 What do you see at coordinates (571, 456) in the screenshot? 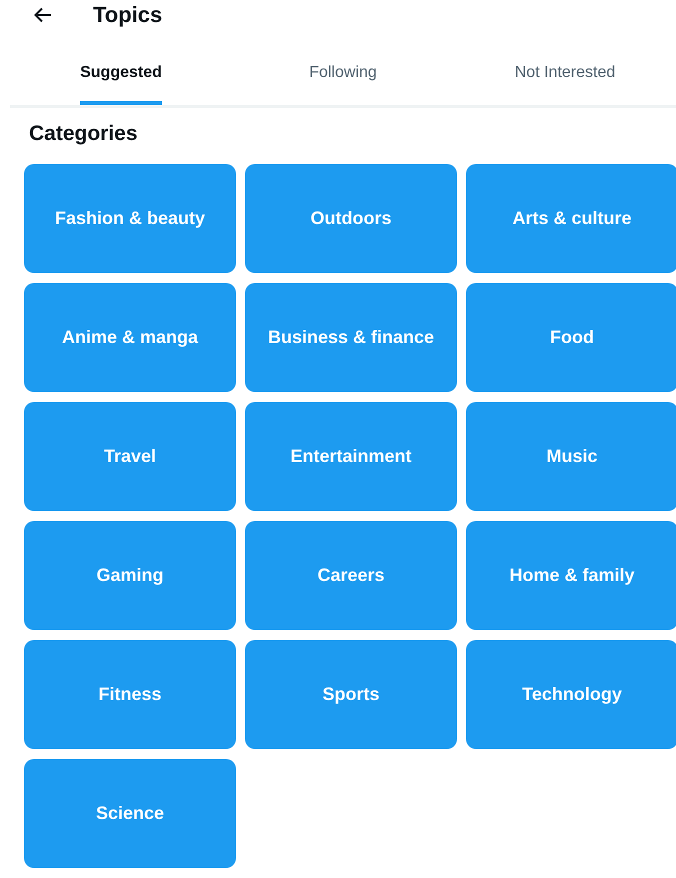
I see `category-tile: Music` at bounding box center [571, 456].